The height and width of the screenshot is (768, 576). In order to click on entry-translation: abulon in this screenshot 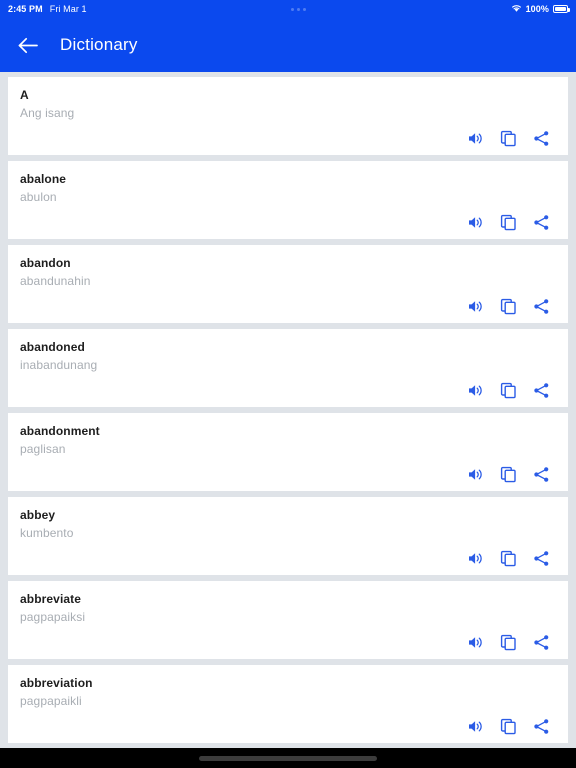, I will do `click(38, 197)`.